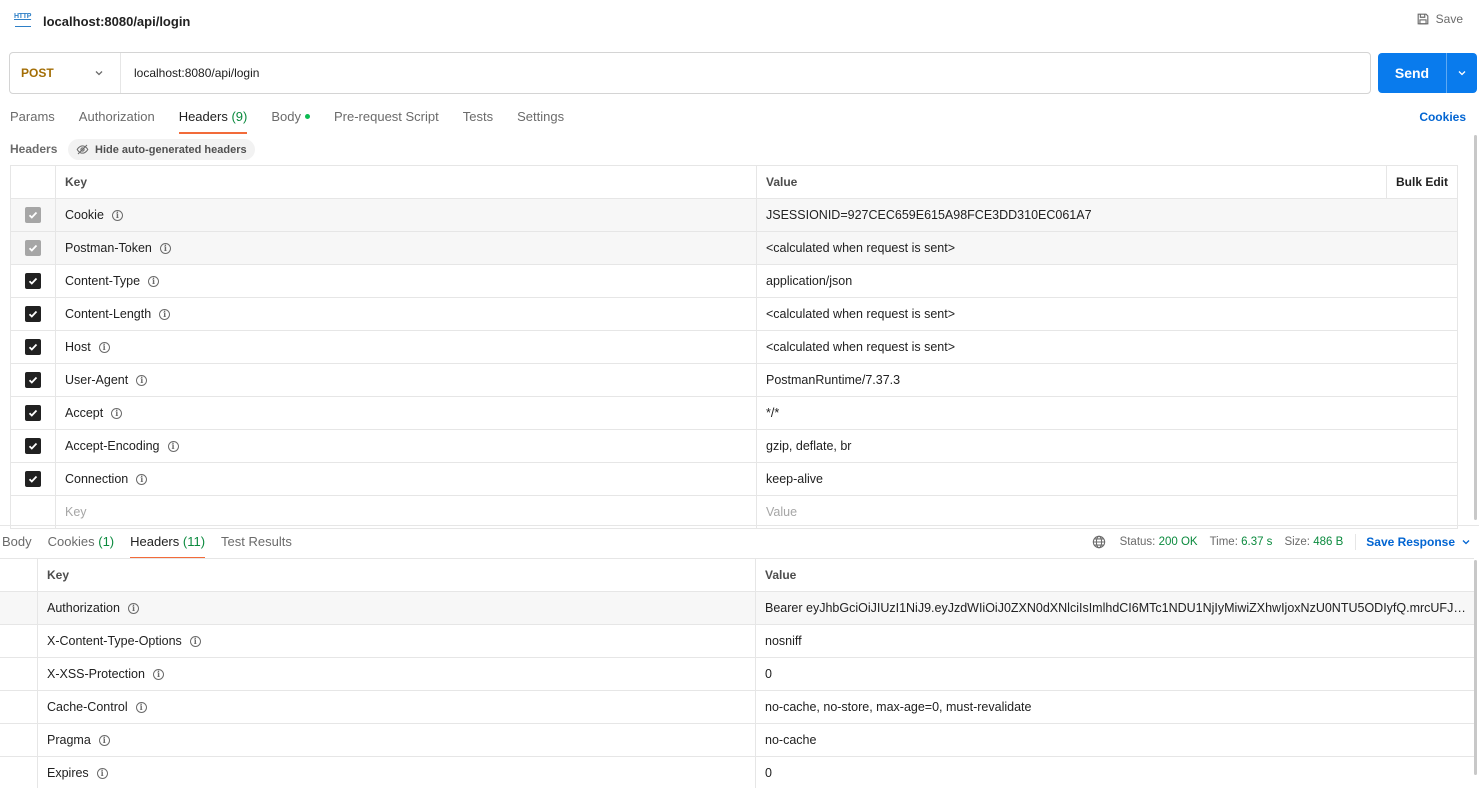 The width and height of the screenshot is (1479, 788). I want to click on response-header-value: 0, so click(768, 674).